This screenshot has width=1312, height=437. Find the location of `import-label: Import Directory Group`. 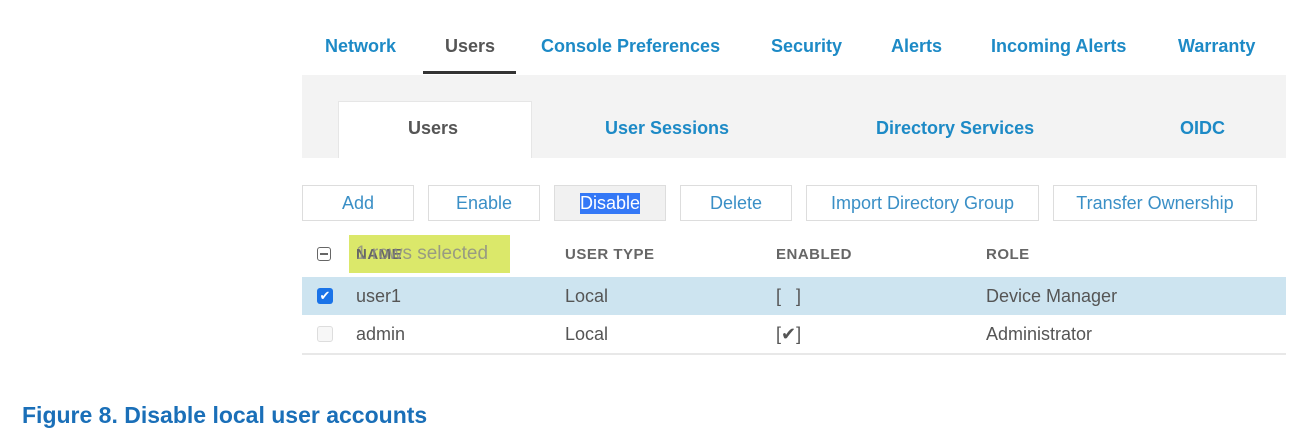

import-label: Import Directory Group is located at coordinates (922, 202).